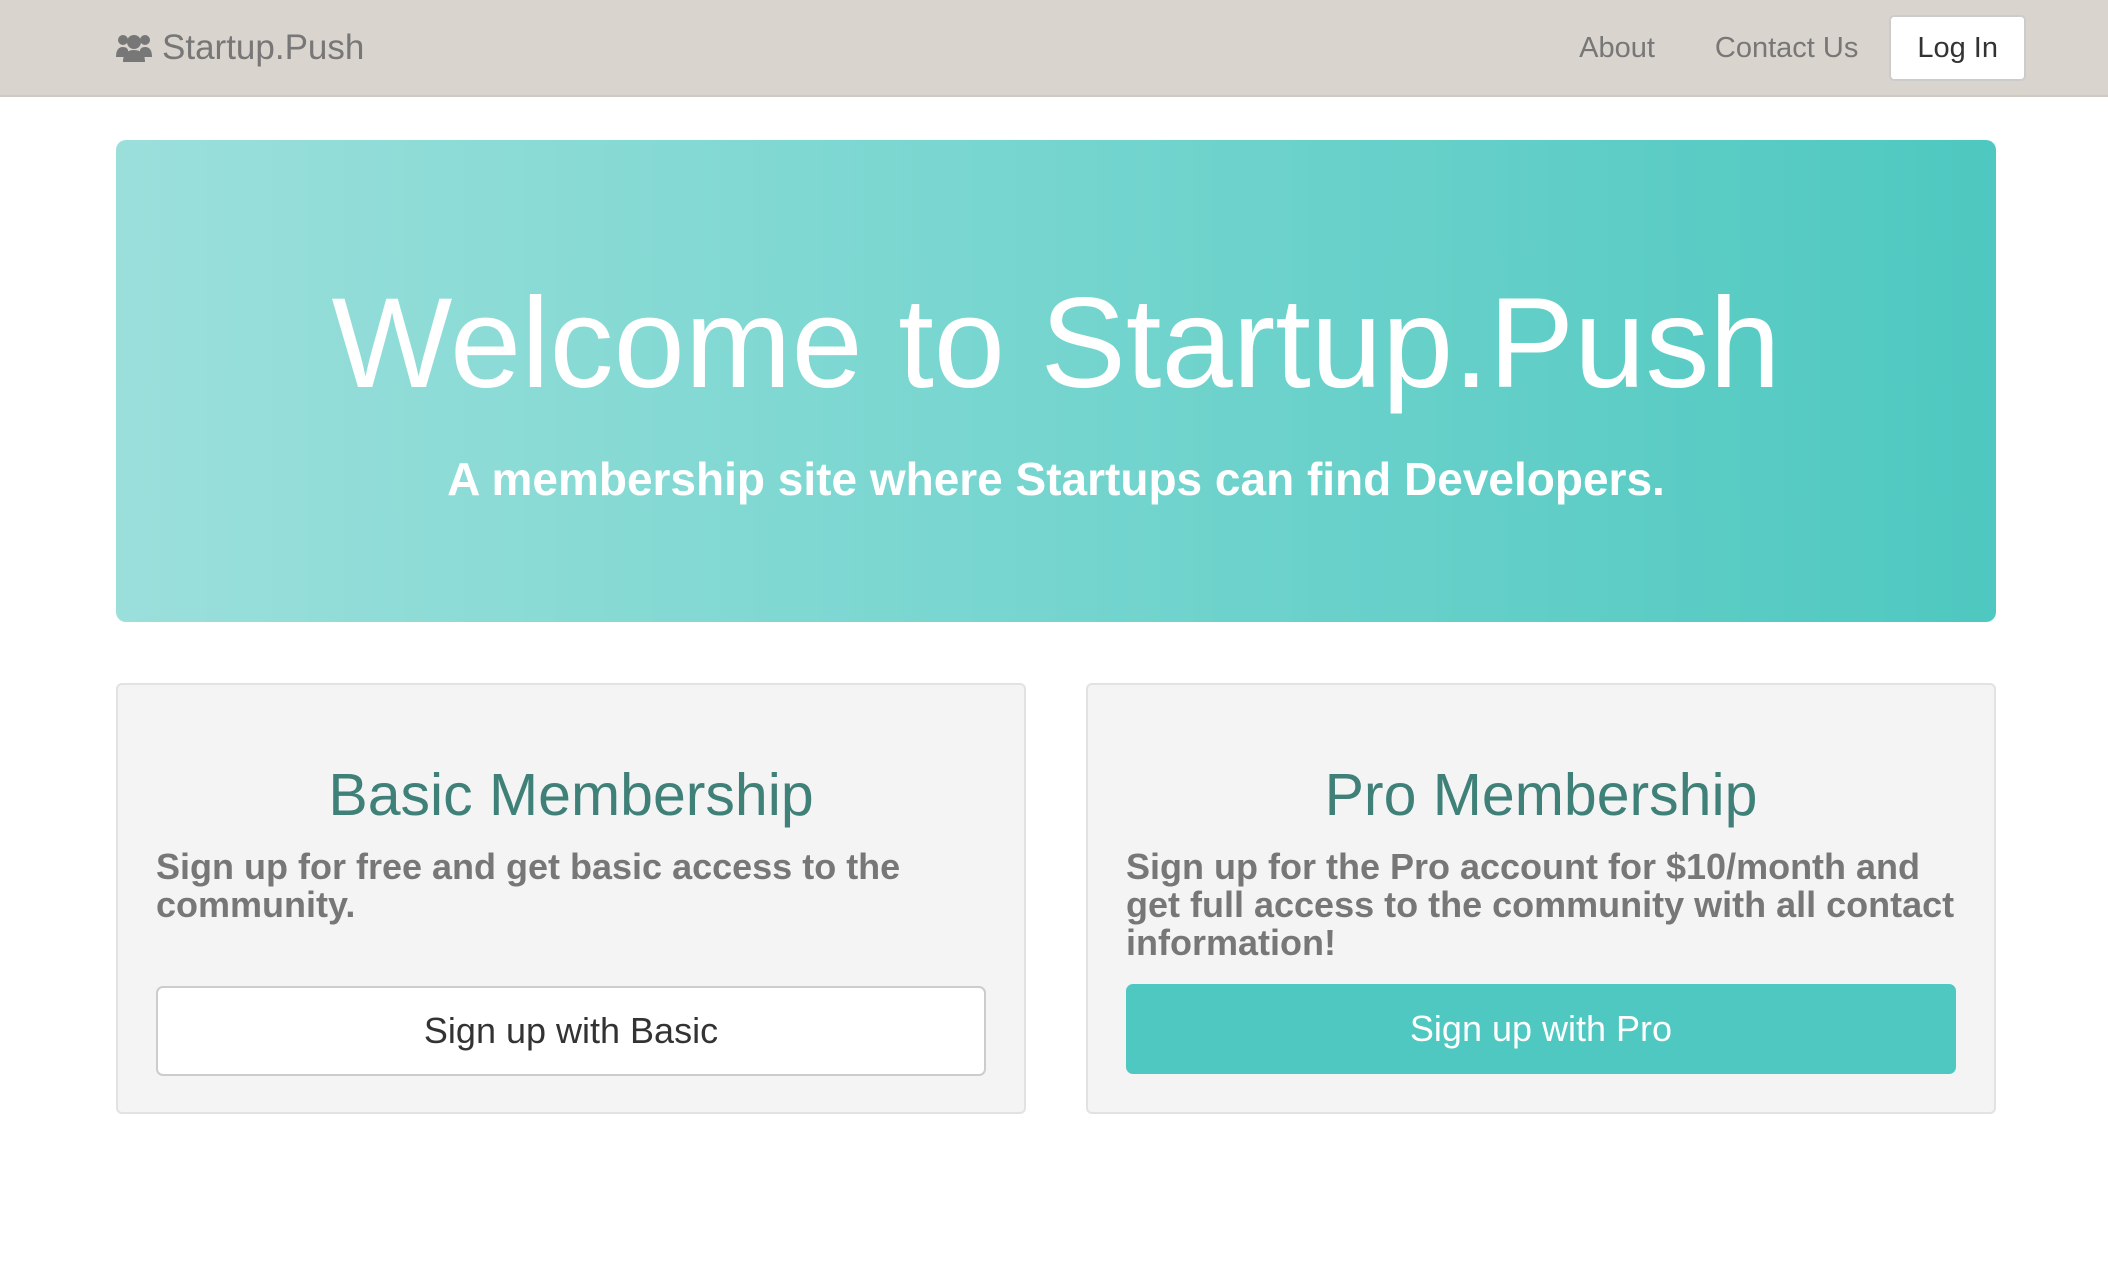  Describe the element at coordinates (1957, 48) in the screenshot. I see `login-button: Log In` at that location.